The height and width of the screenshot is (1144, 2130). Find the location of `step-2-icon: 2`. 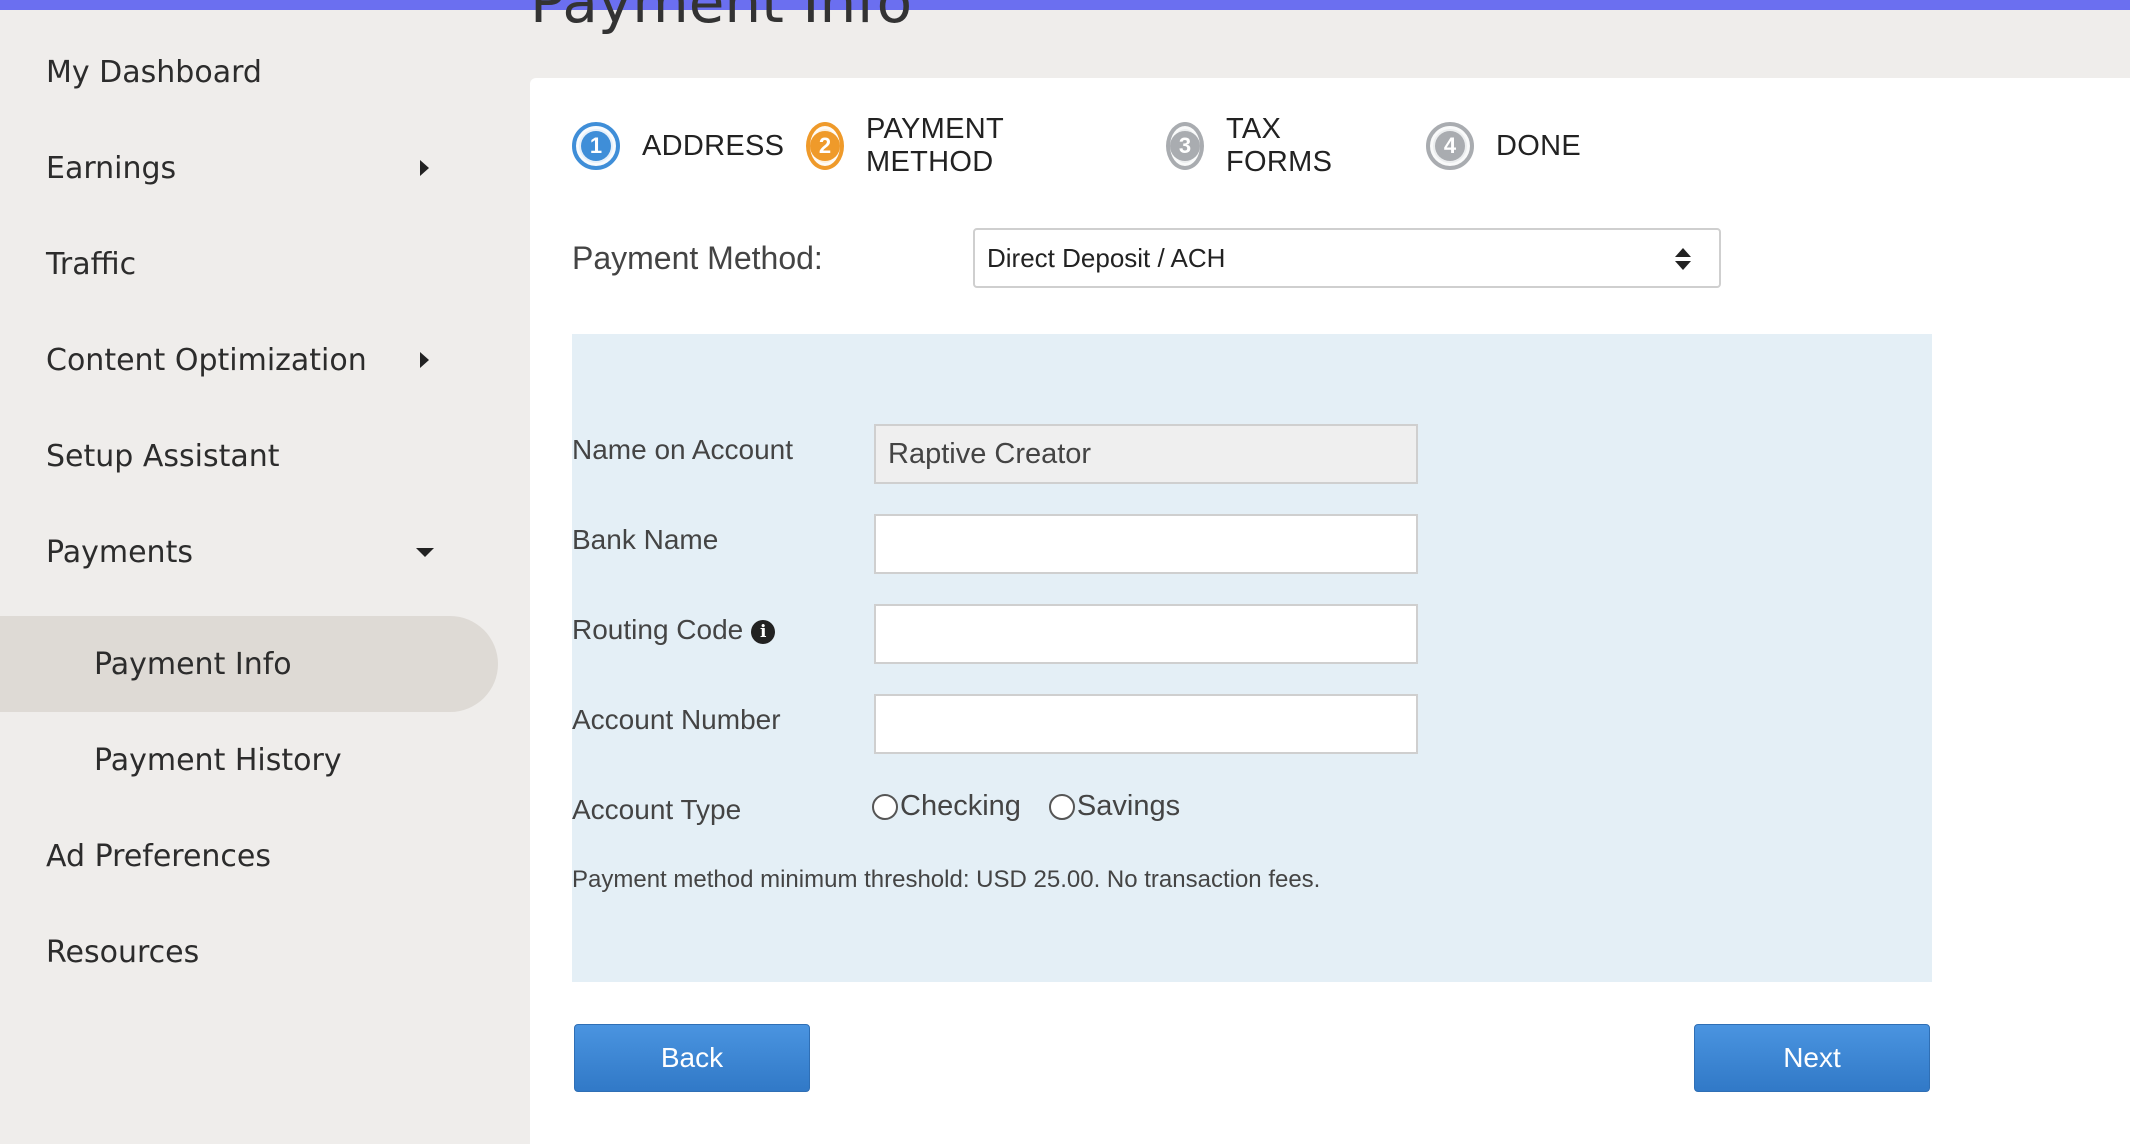

step-2-icon: 2 is located at coordinates (825, 146).